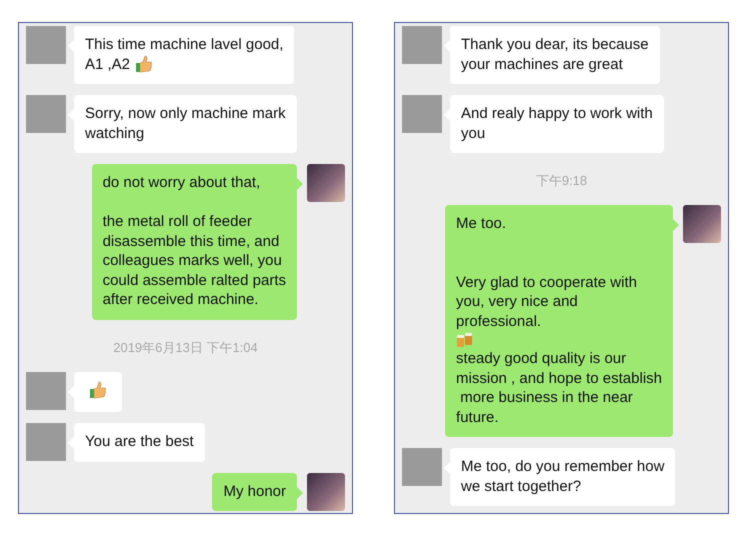 This screenshot has width=750, height=557. Describe the element at coordinates (547, 272) in the screenshot. I see `message-text: Me too. Very glad to cooperate with you, very nice and professional.` at that location.